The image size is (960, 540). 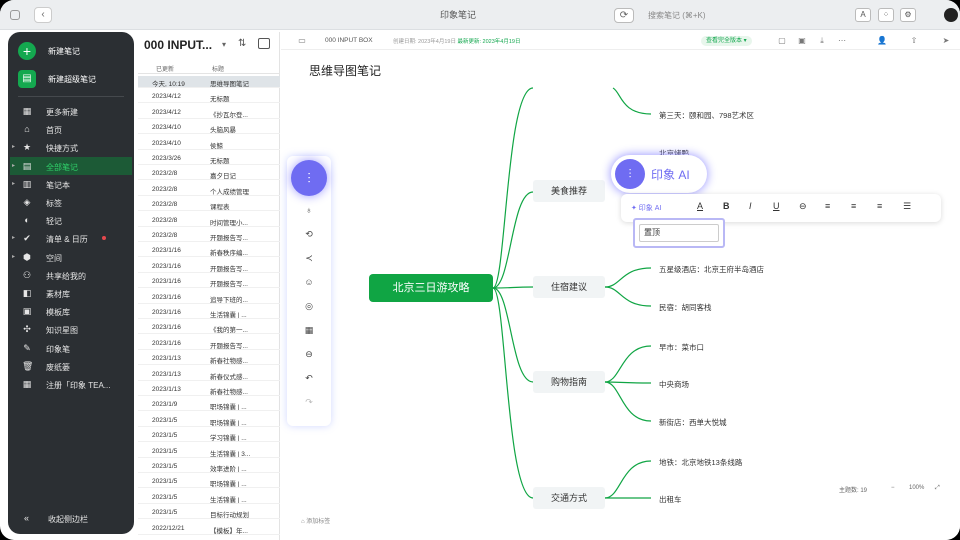 What do you see at coordinates (71, 165) in the screenshot?
I see `sidebar-item-3: ▸ ▤ 全部笔记` at bounding box center [71, 165].